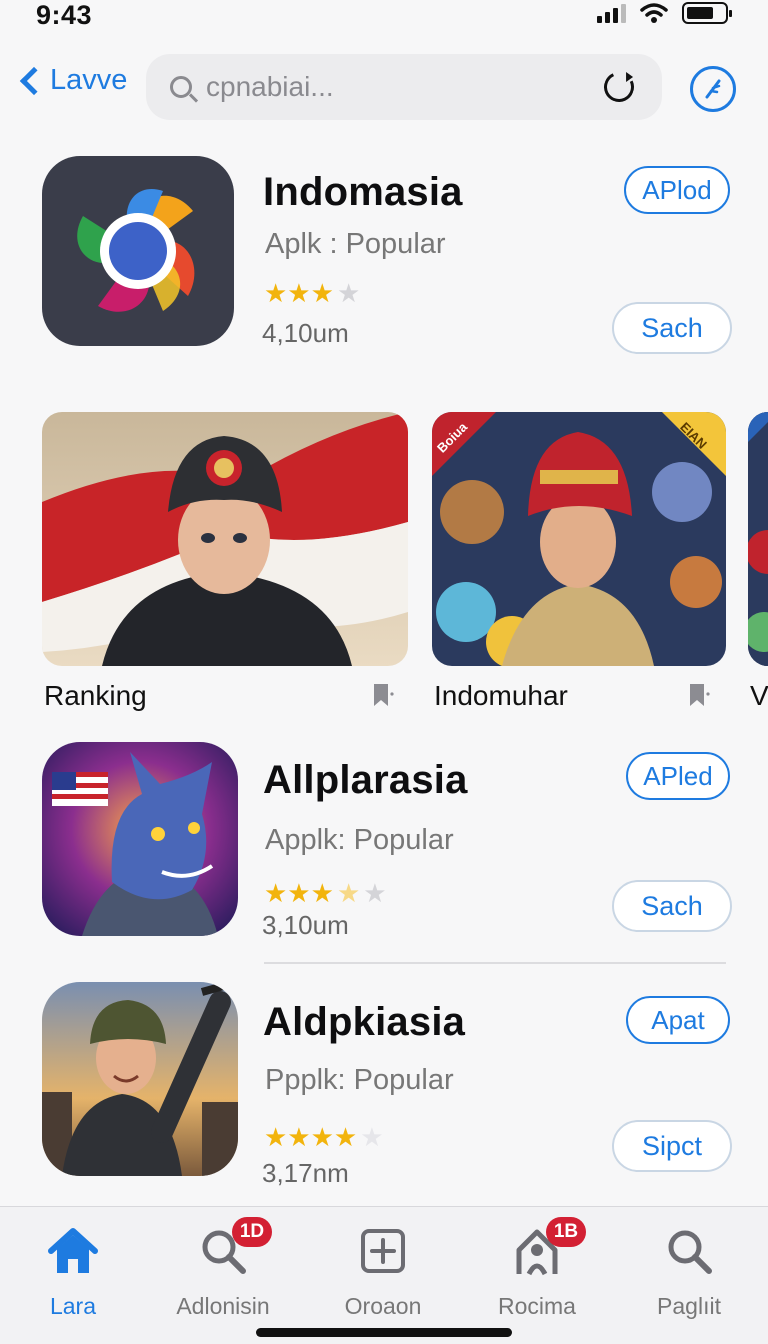  I want to click on house-icon, so click(74, 1251).